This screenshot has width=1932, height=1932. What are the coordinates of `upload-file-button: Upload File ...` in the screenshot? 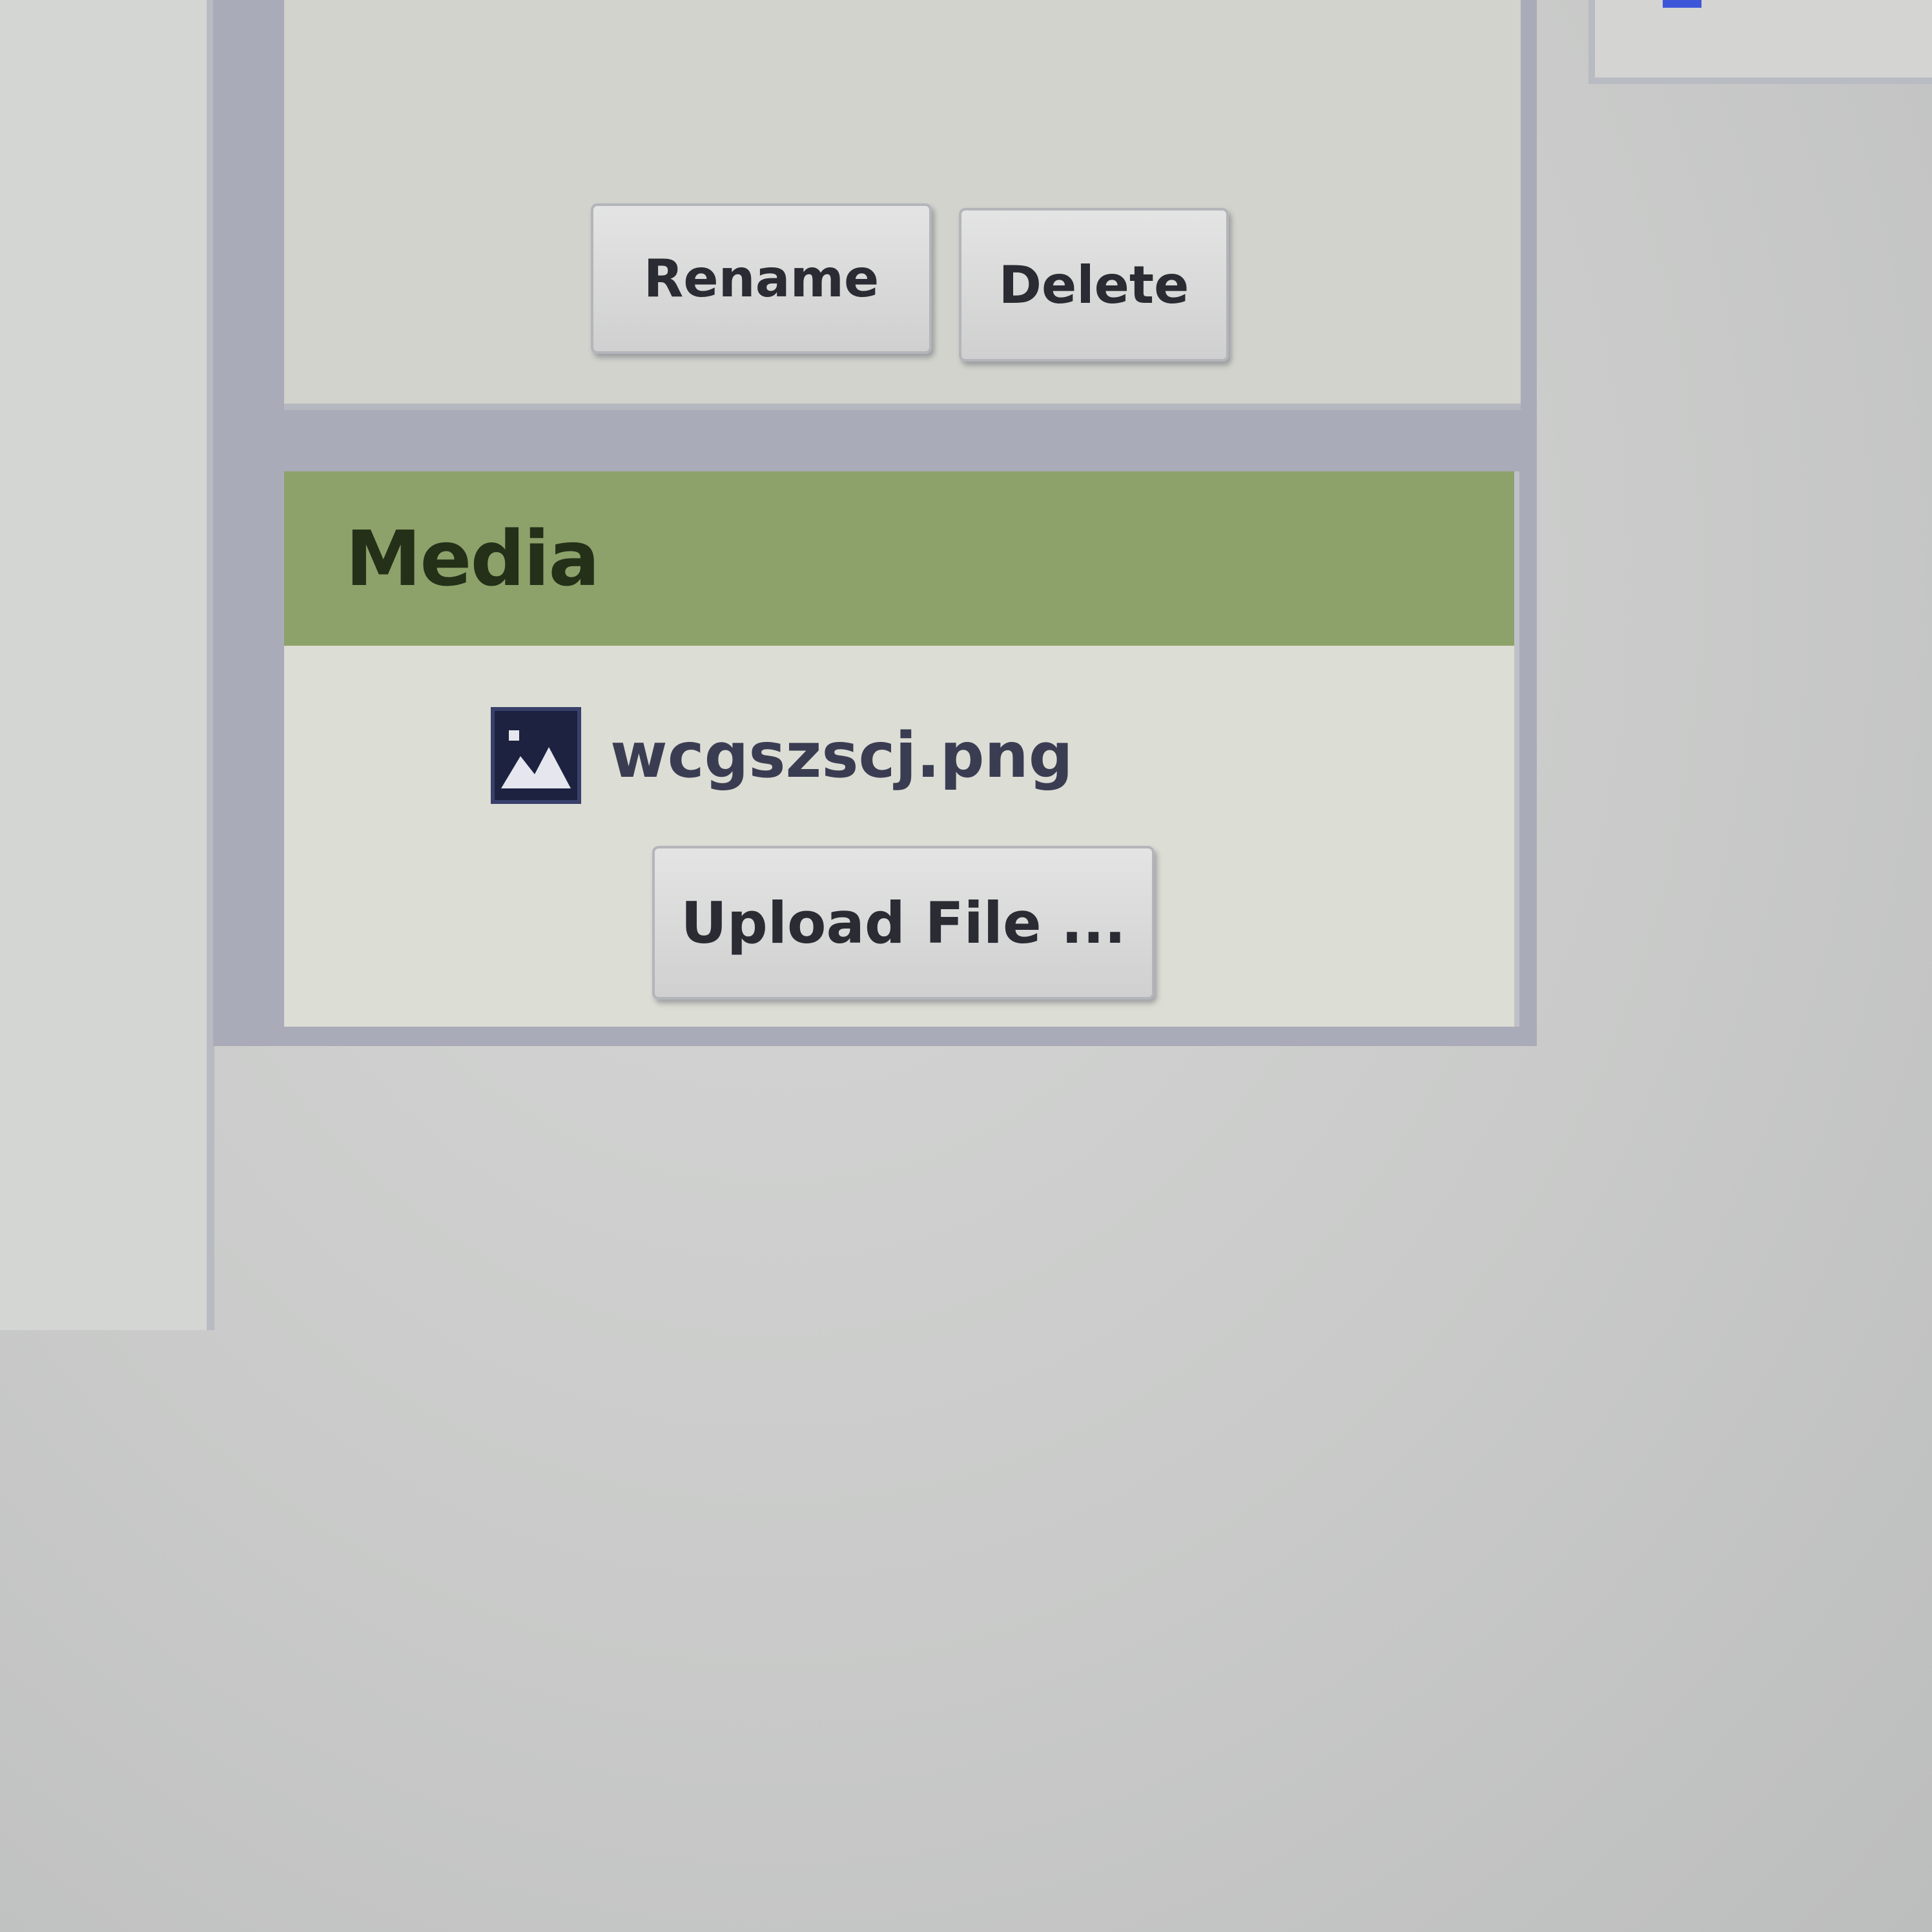 It's located at (904, 923).